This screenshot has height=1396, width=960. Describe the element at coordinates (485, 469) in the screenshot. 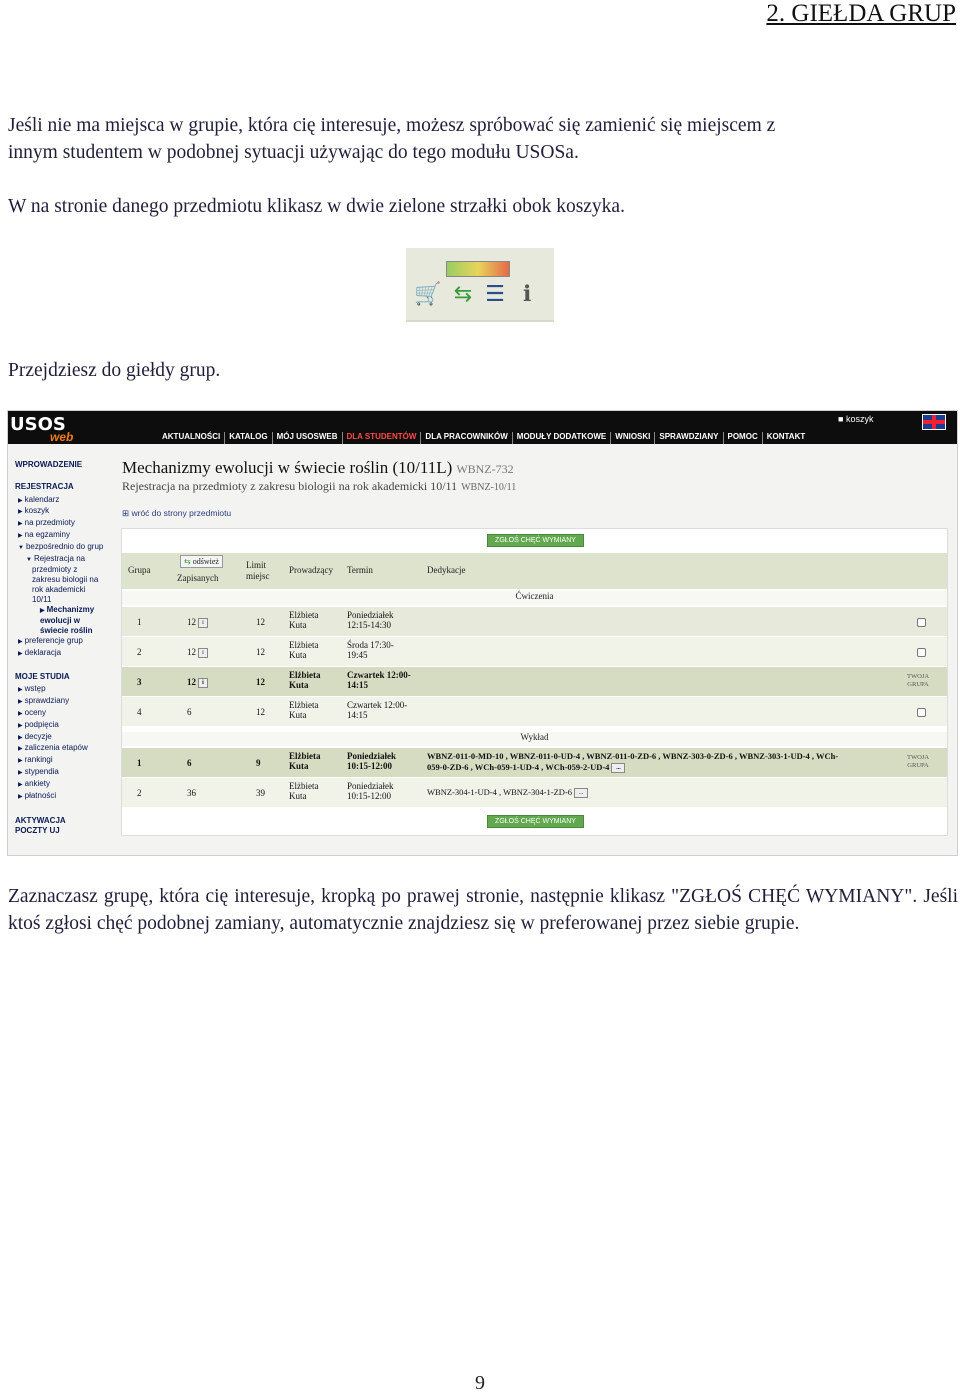

I see `course-code: WBNZ-732` at that location.